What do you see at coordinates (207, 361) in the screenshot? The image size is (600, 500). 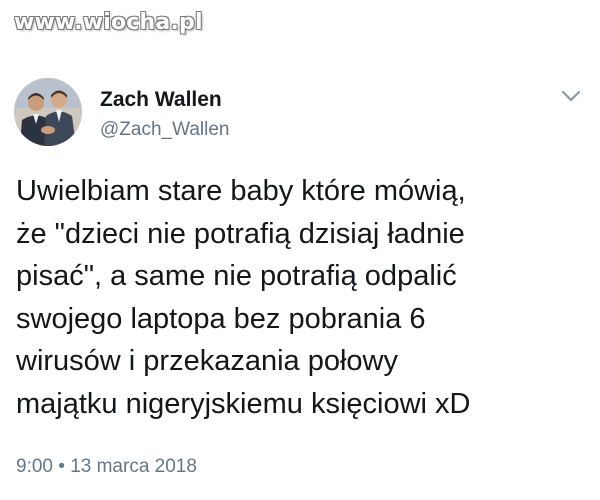 I see `tweet-text-line: wirusów i przekazania połowy` at bounding box center [207, 361].